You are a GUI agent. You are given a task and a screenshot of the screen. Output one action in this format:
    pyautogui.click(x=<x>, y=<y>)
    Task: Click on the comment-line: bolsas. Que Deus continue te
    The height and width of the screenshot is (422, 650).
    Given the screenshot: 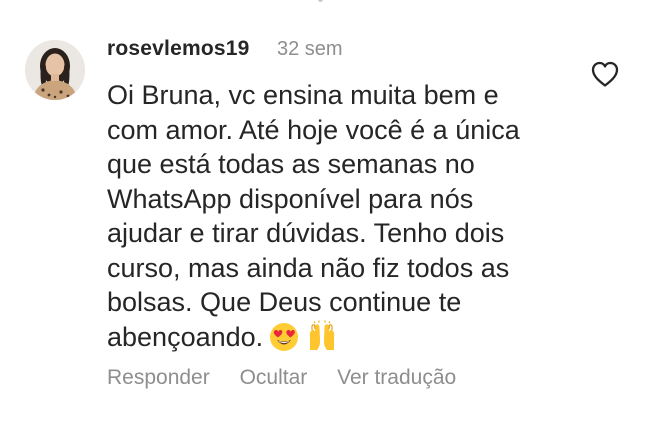 What is the action you would take?
    pyautogui.click(x=284, y=302)
    